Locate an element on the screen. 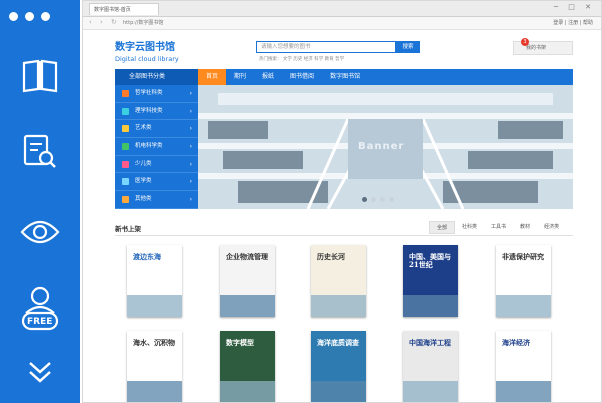  book-title: 渡边东海 is located at coordinates (147, 256).